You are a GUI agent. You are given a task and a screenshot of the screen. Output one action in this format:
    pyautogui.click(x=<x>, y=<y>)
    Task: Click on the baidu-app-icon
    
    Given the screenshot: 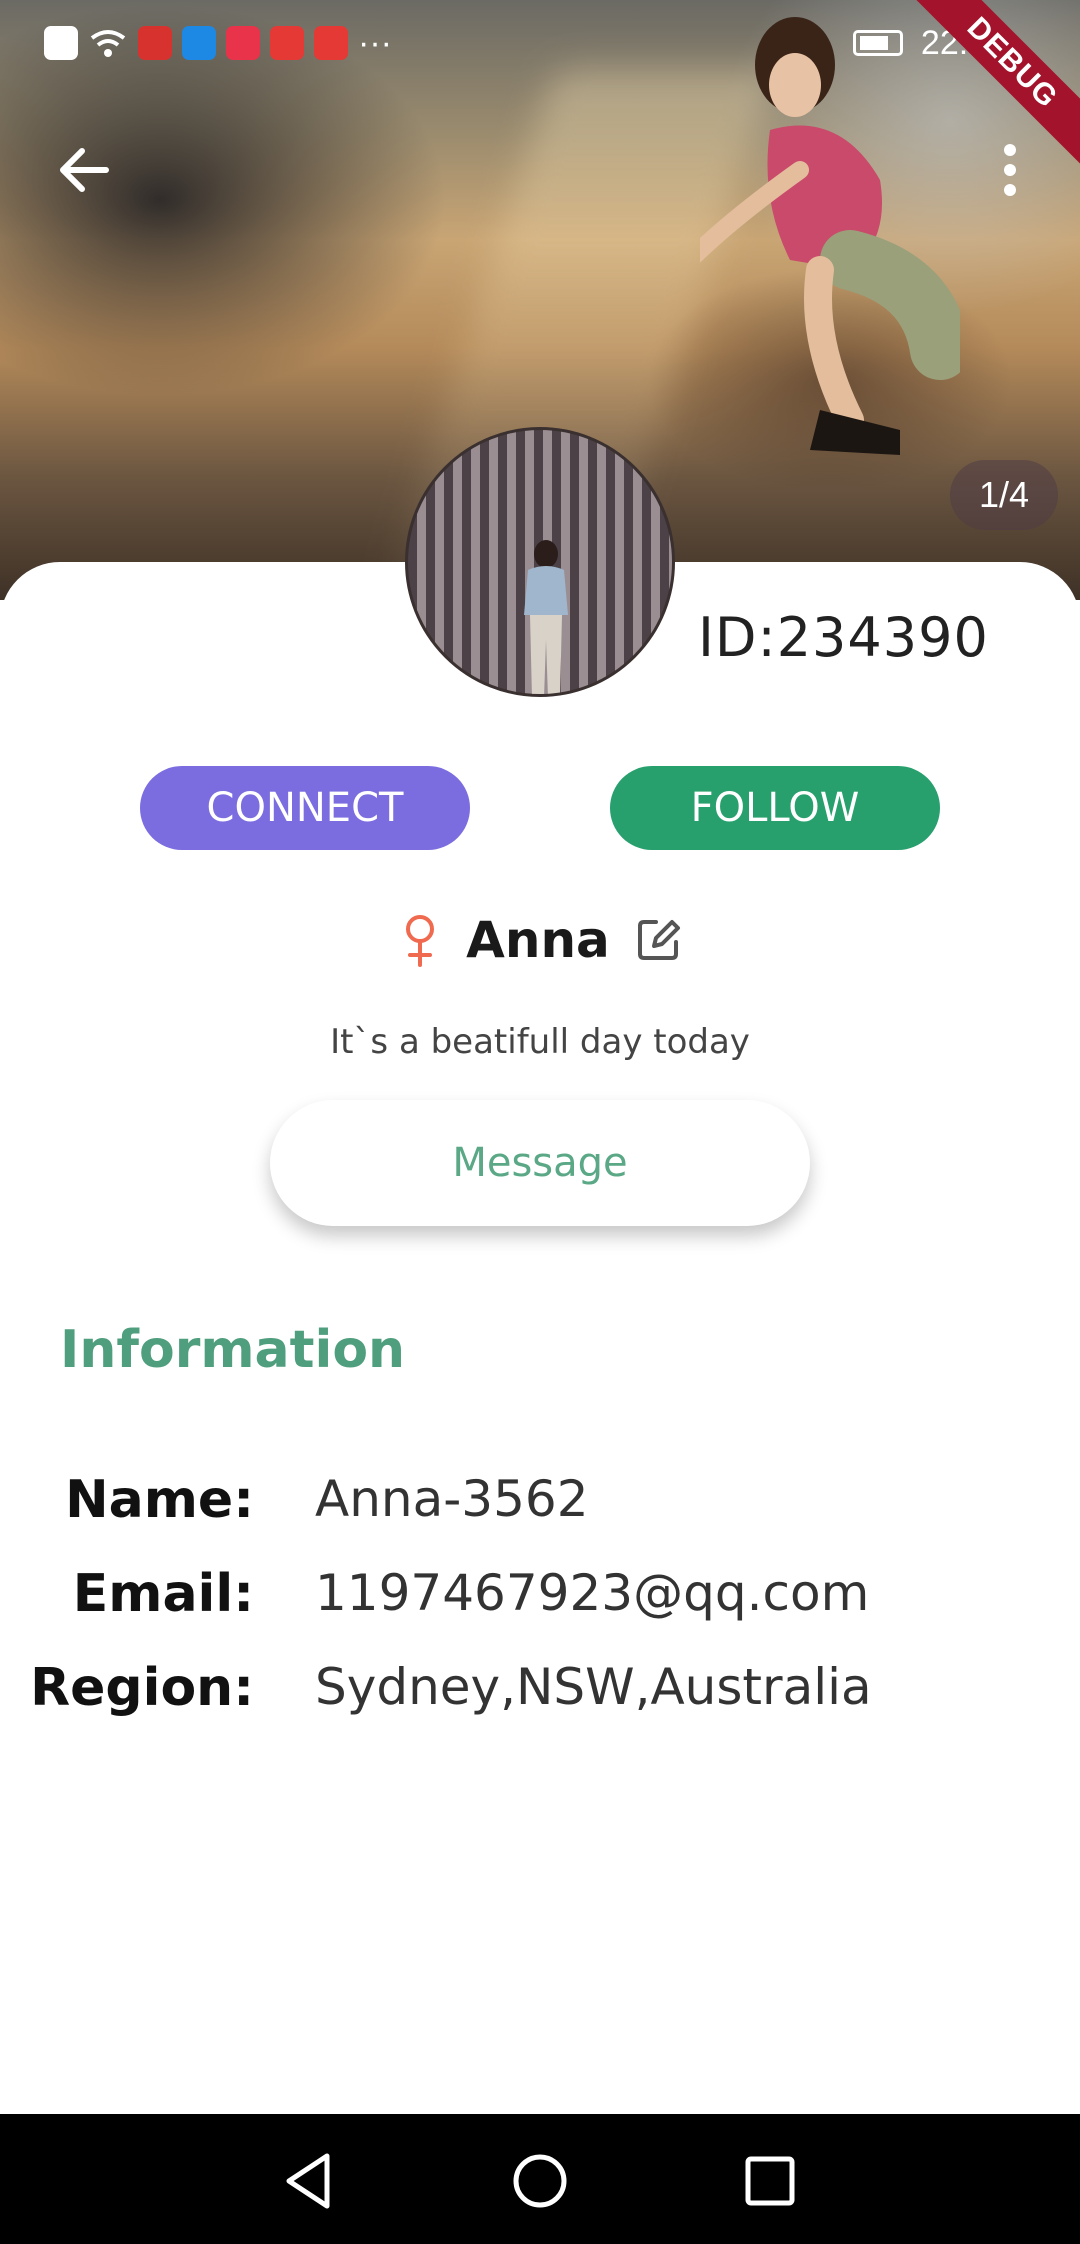 What is the action you would take?
    pyautogui.click(x=155, y=43)
    